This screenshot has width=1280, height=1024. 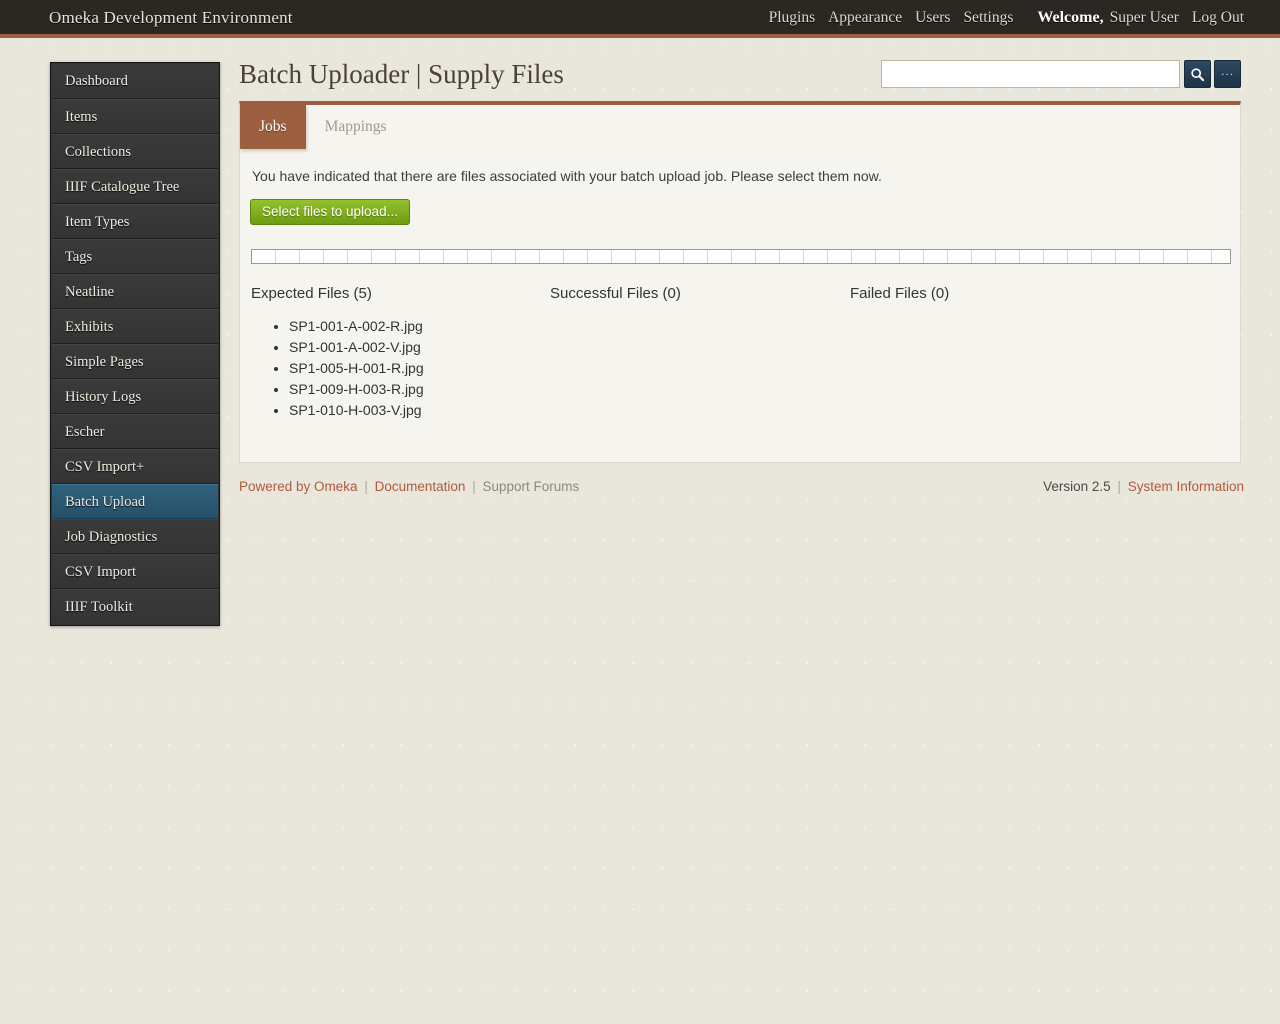 I want to click on welcome-group: Welcome, Super User, so click(x=1108, y=18).